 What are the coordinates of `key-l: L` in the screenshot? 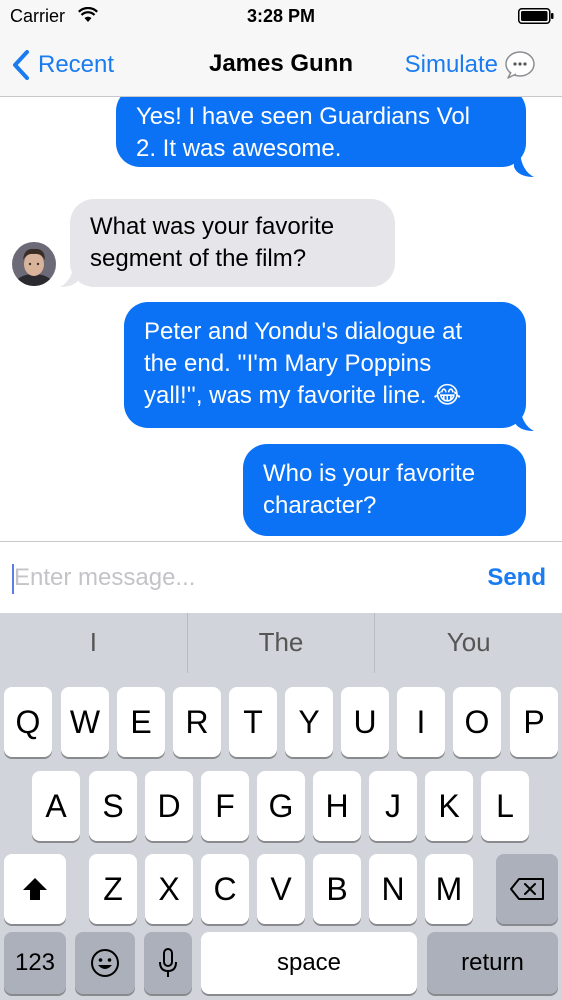 It's located at (505, 806).